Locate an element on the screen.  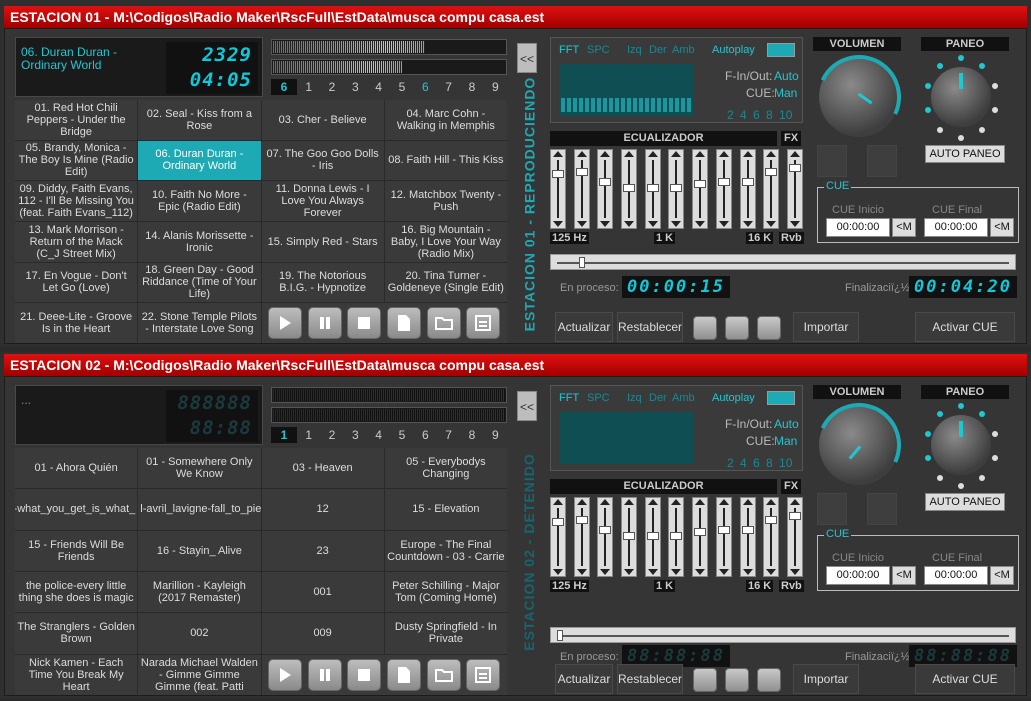
track-cell: 05 - Everybodys Changing is located at coordinates (445, 468).